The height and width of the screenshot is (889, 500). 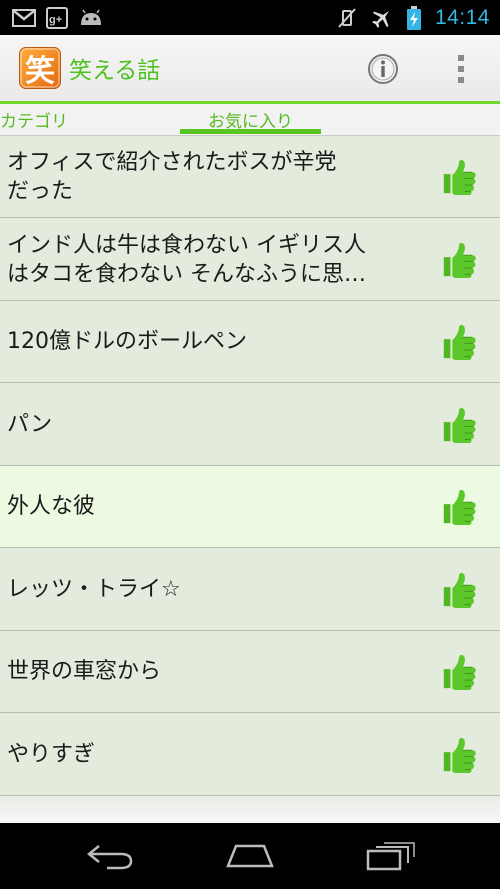 What do you see at coordinates (172, 176) in the screenshot?
I see `list-item-title: オフィスで紹介されたボスが辛党 だった` at bounding box center [172, 176].